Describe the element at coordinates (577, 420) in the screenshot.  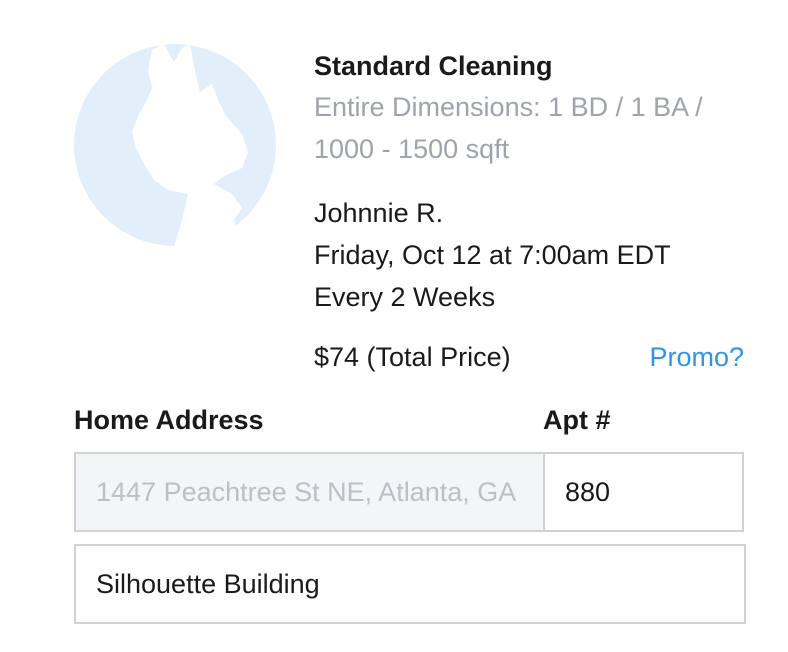
I see `apt-label: Apt #` at that location.